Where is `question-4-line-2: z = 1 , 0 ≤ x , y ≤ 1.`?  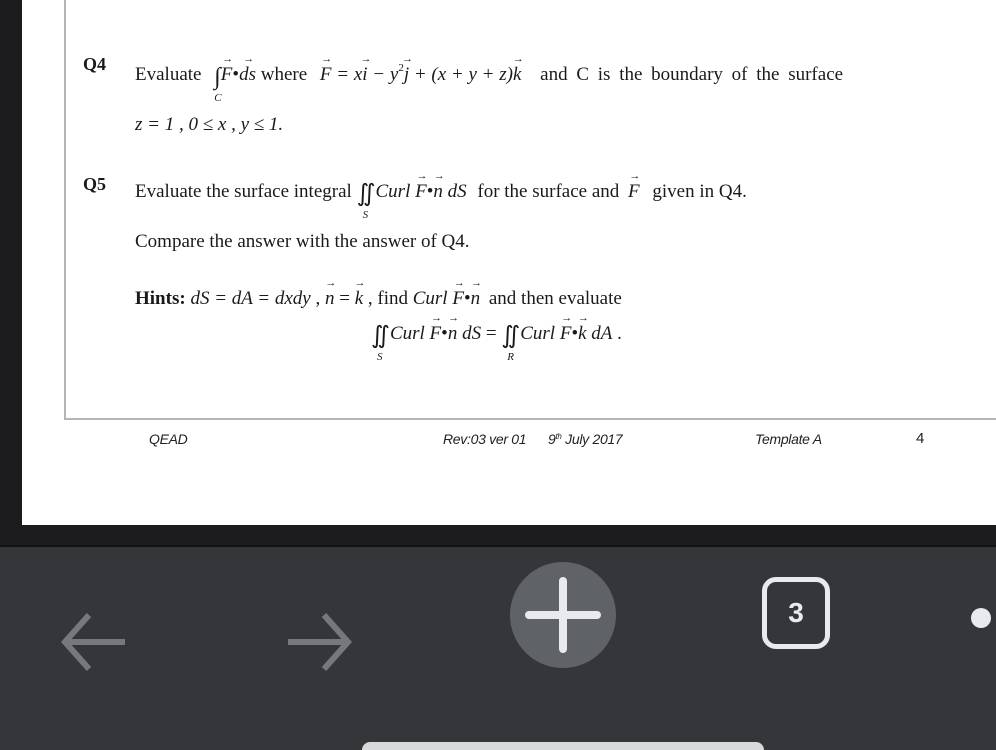
question-4-line-2: z = 1 , 0 ≤ x , y ≤ 1. is located at coordinates (209, 124).